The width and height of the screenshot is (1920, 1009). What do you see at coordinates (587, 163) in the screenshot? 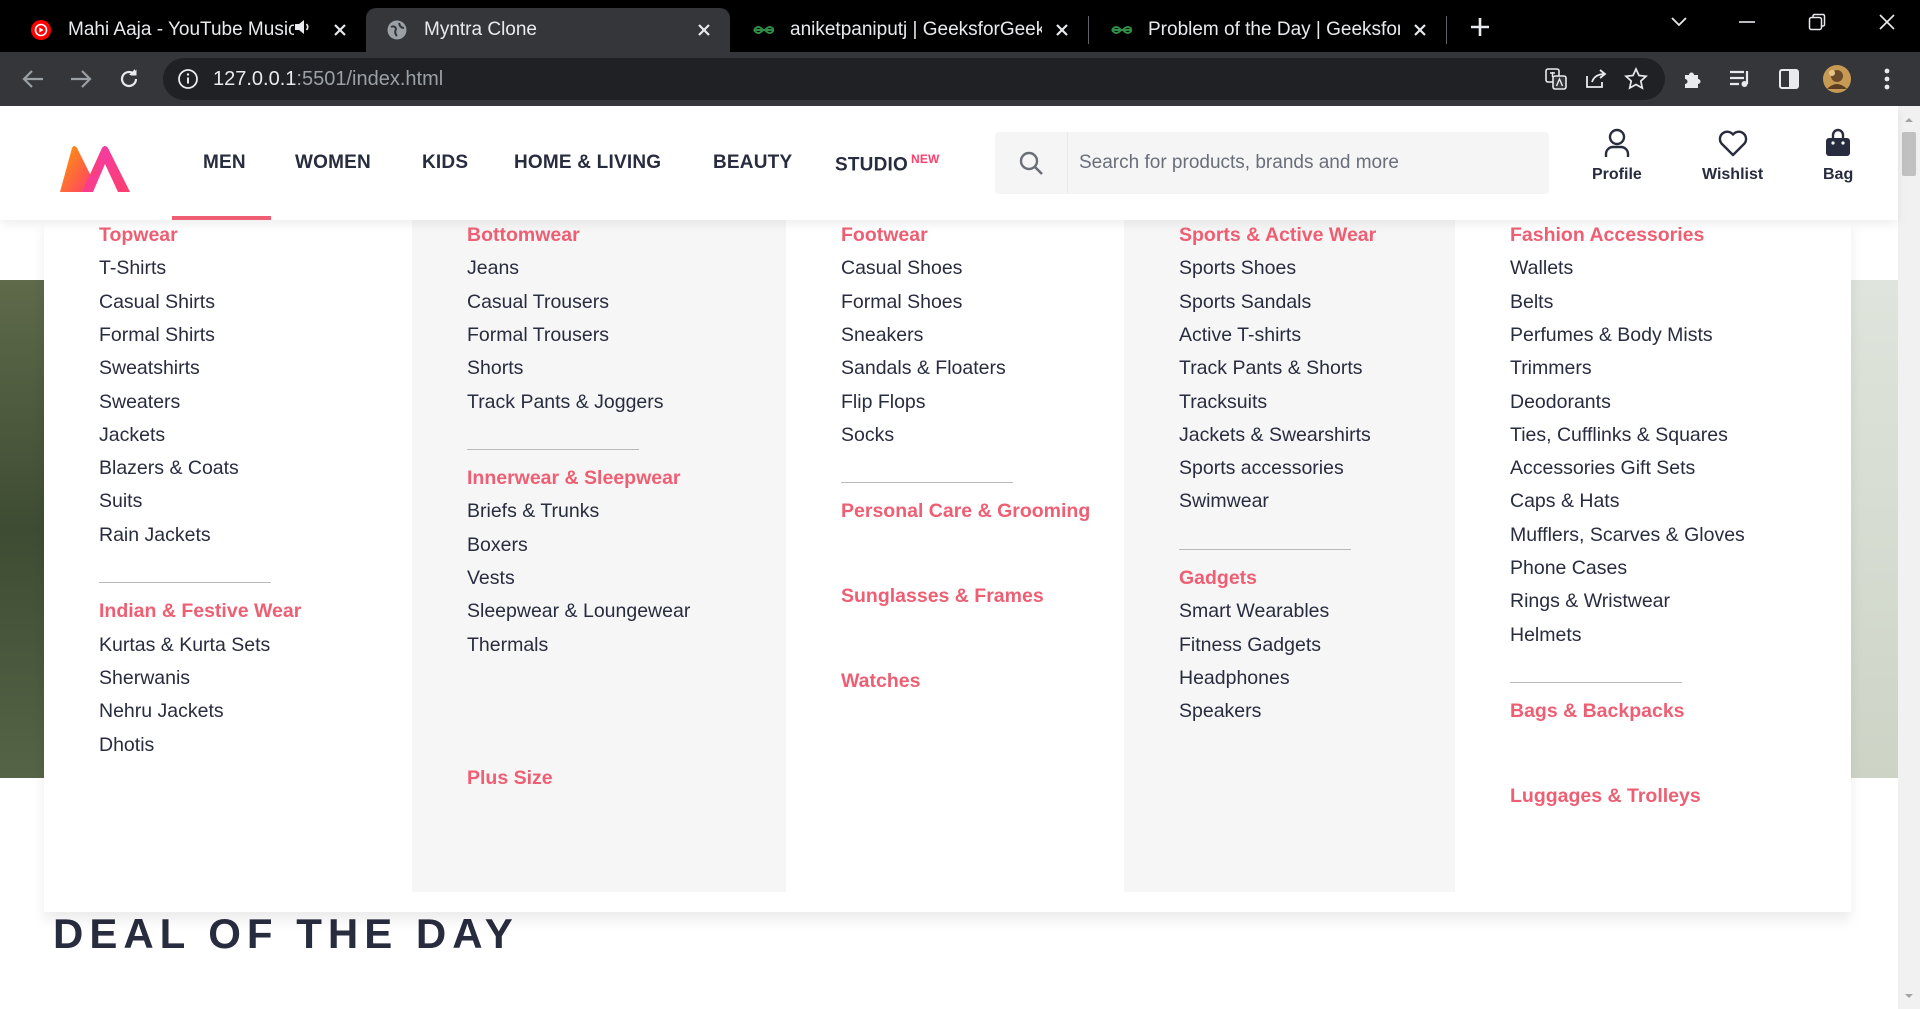
I see `nav-home-living: HOME & LIVING` at bounding box center [587, 163].